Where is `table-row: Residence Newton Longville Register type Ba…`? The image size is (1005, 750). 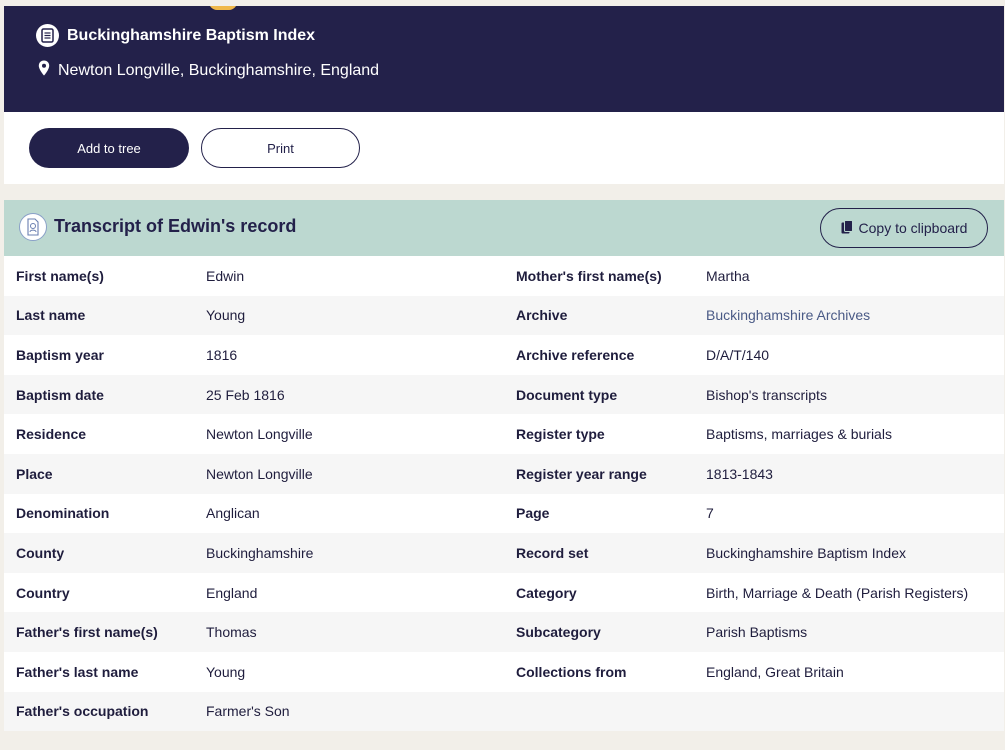
table-row: Residence Newton Longville Register type Ba… is located at coordinates (504, 434).